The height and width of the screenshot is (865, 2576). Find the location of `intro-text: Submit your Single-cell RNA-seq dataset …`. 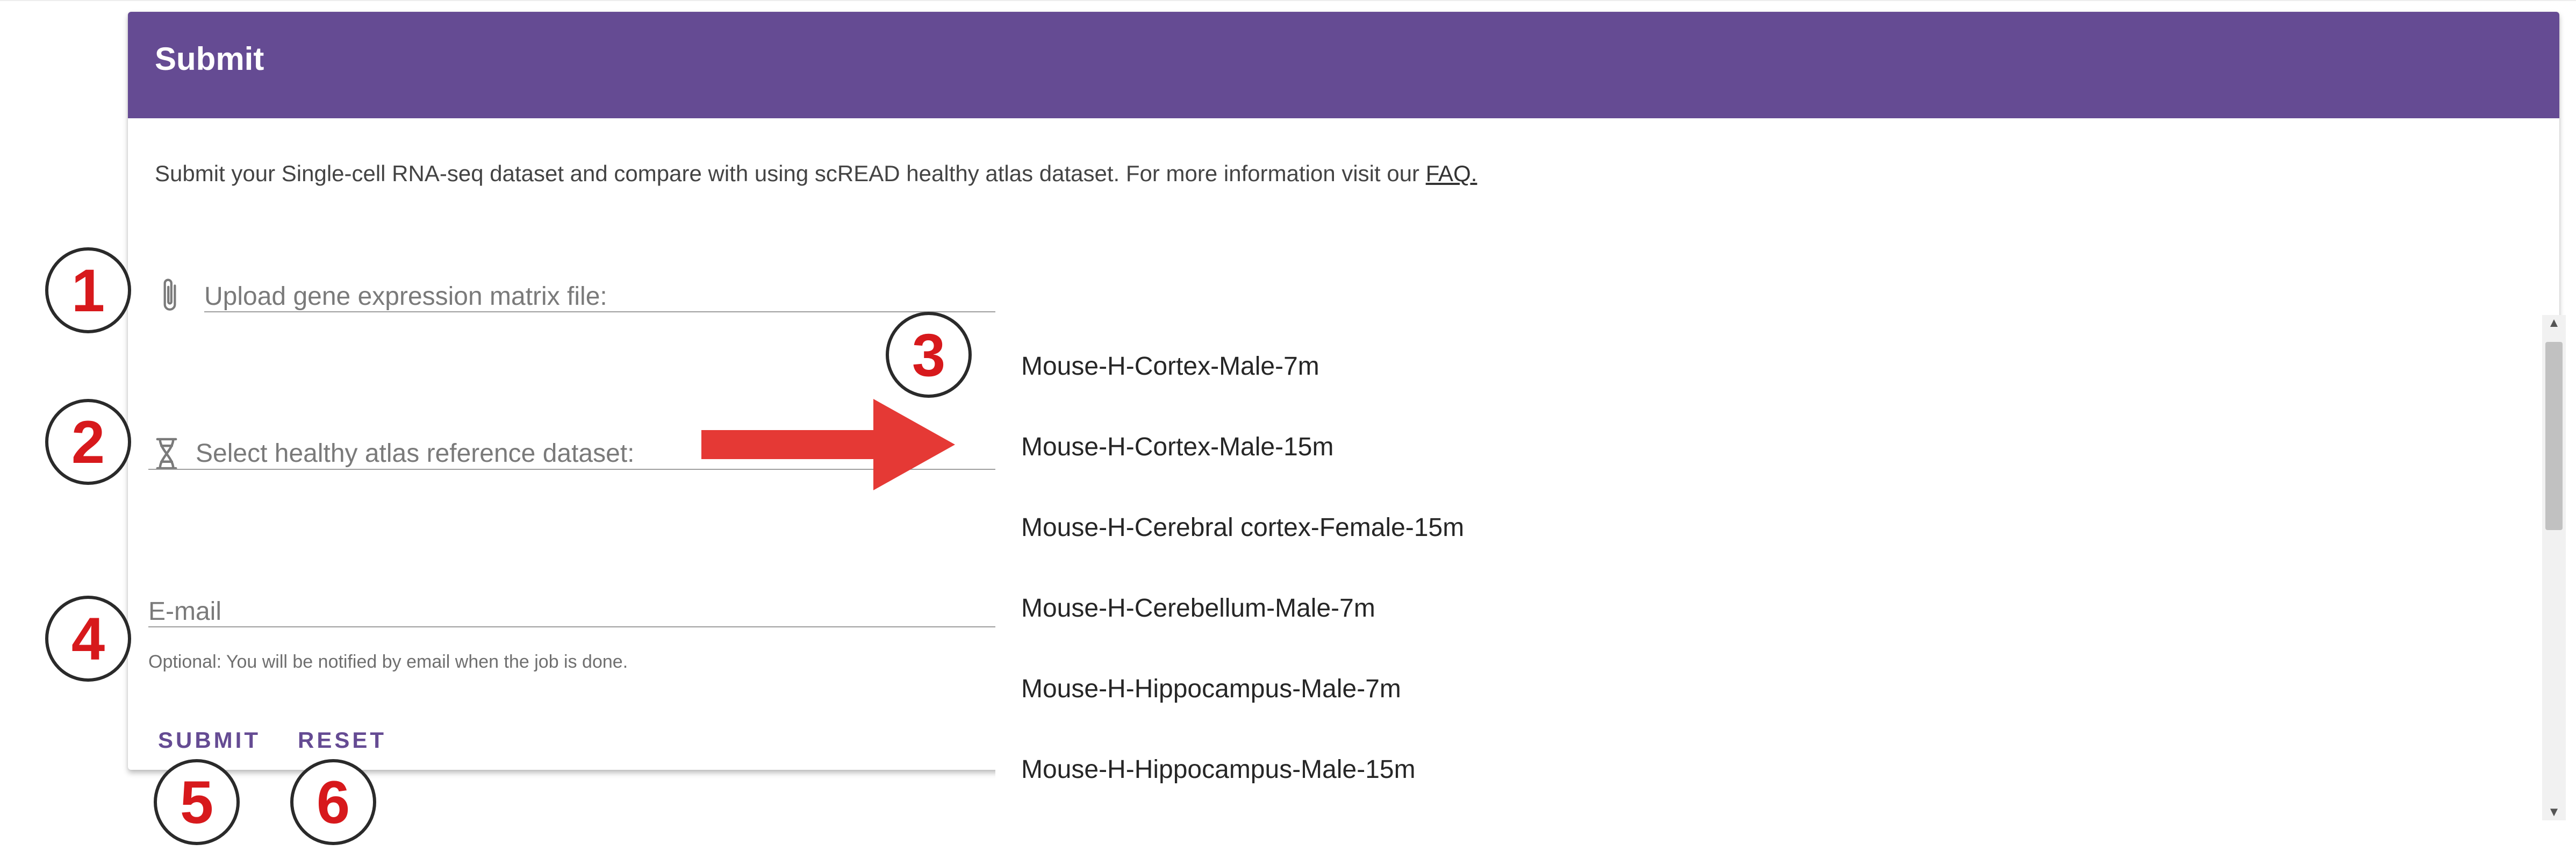

intro-text: Submit your Single-cell RNA-seq dataset … is located at coordinates (816, 173).